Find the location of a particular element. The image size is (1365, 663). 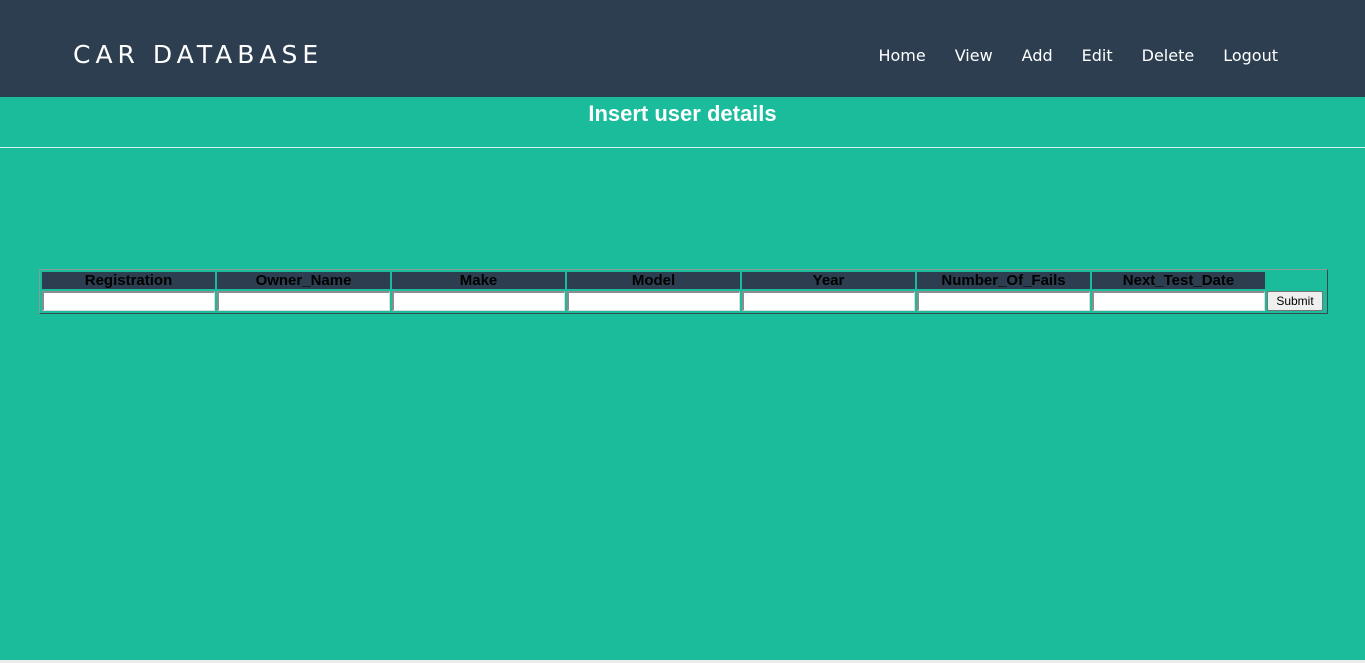

cell-year is located at coordinates (828, 301).